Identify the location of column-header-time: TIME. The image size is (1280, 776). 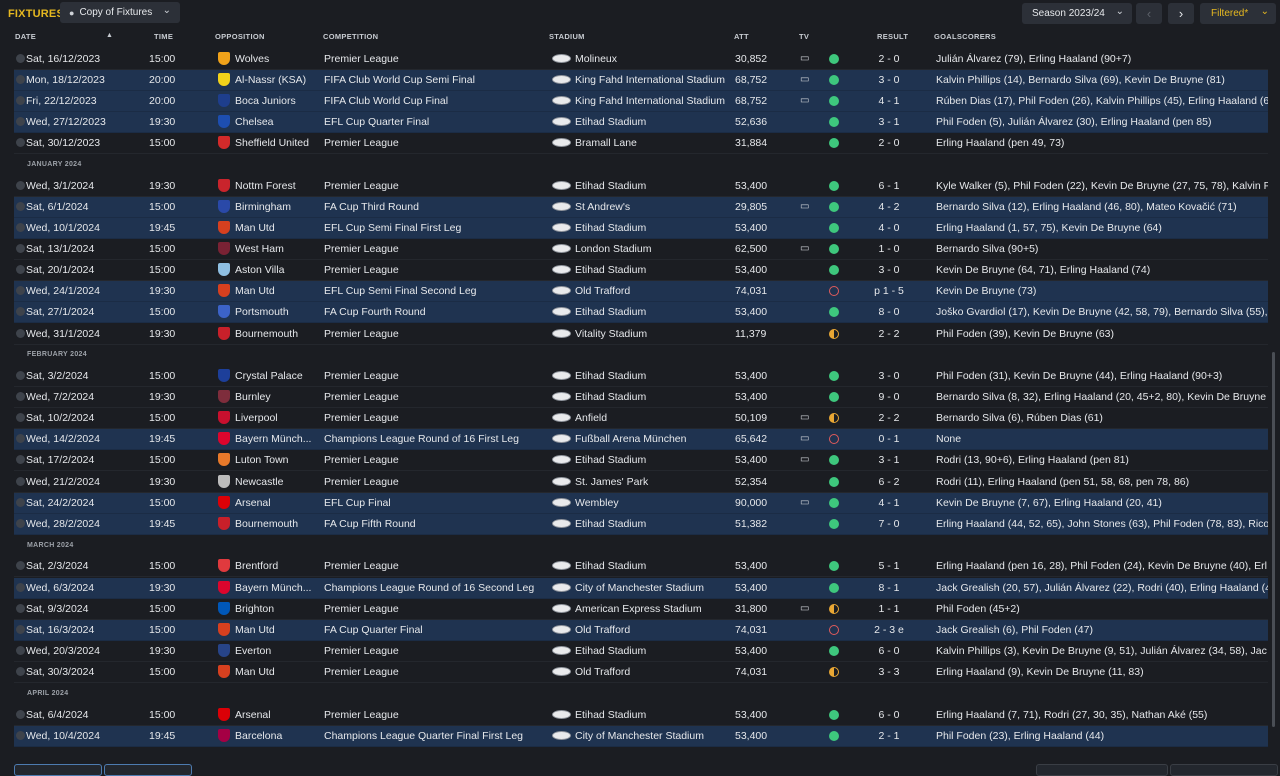
(163, 36).